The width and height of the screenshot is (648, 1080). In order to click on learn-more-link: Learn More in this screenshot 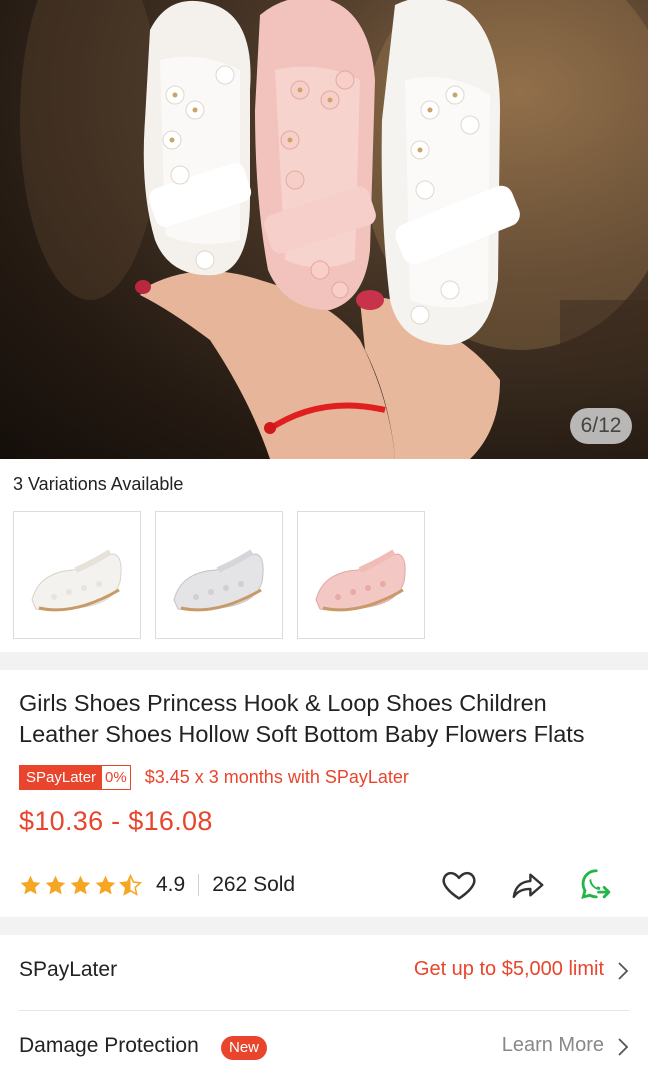, I will do `click(553, 1045)`.